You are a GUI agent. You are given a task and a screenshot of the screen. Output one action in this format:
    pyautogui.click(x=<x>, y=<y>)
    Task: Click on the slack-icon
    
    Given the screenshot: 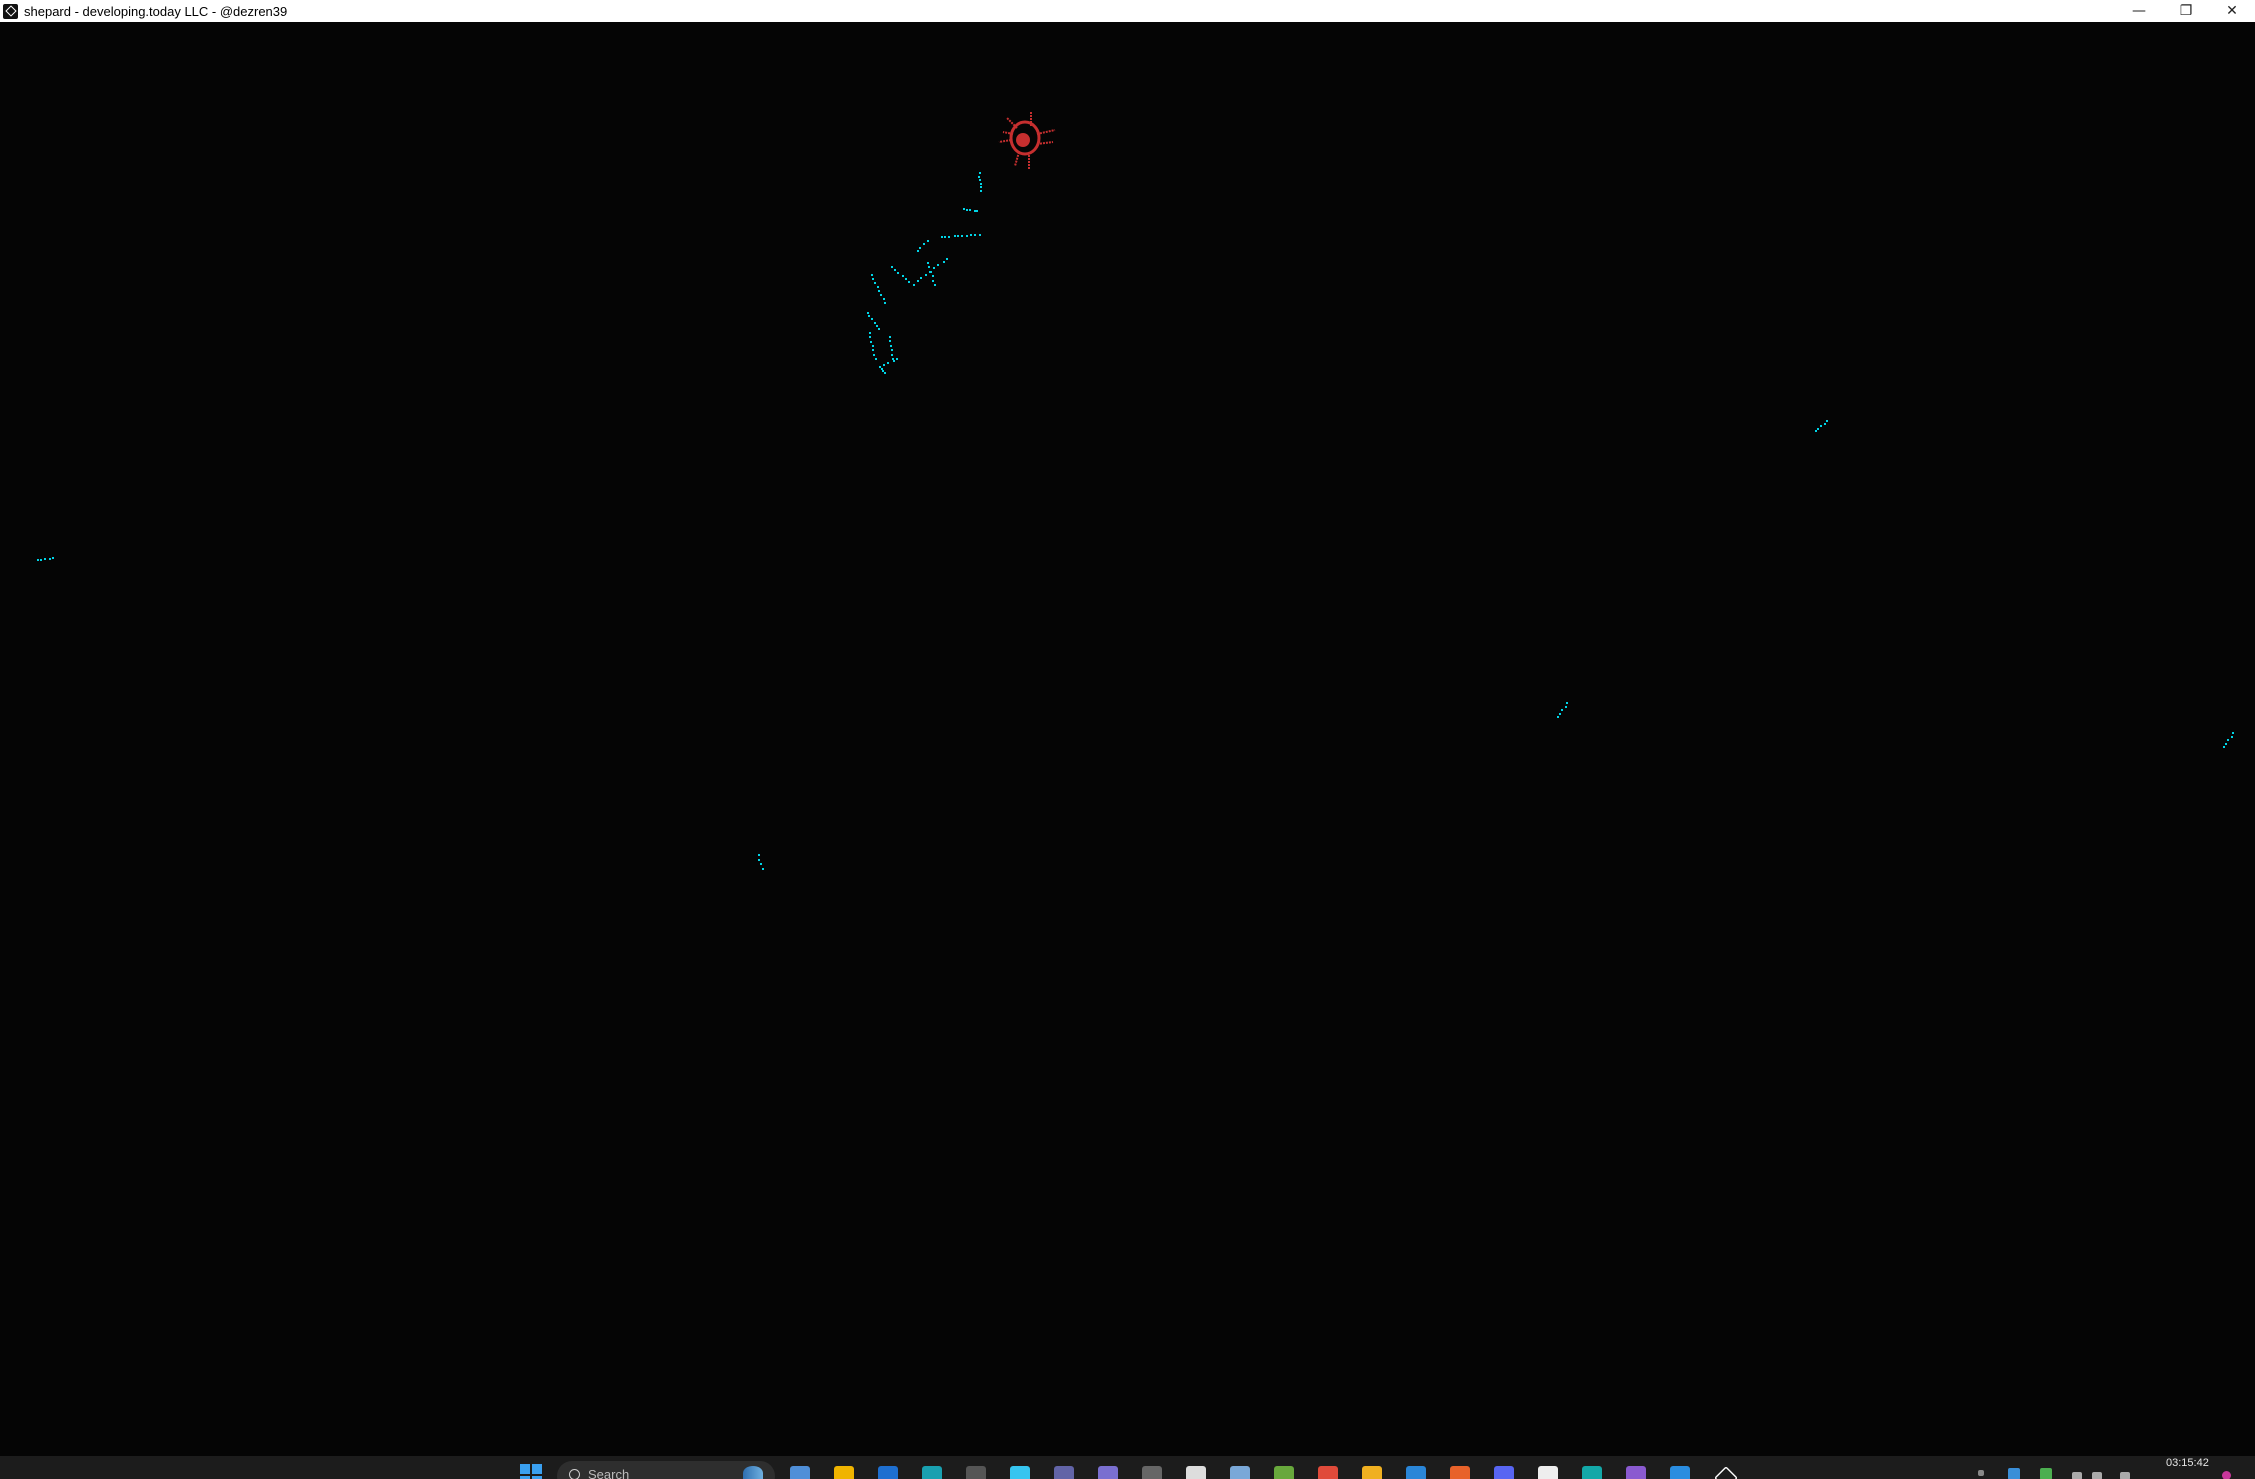 What is the action you would take?
    pyautogui.click(x=1020, y=1472)
    